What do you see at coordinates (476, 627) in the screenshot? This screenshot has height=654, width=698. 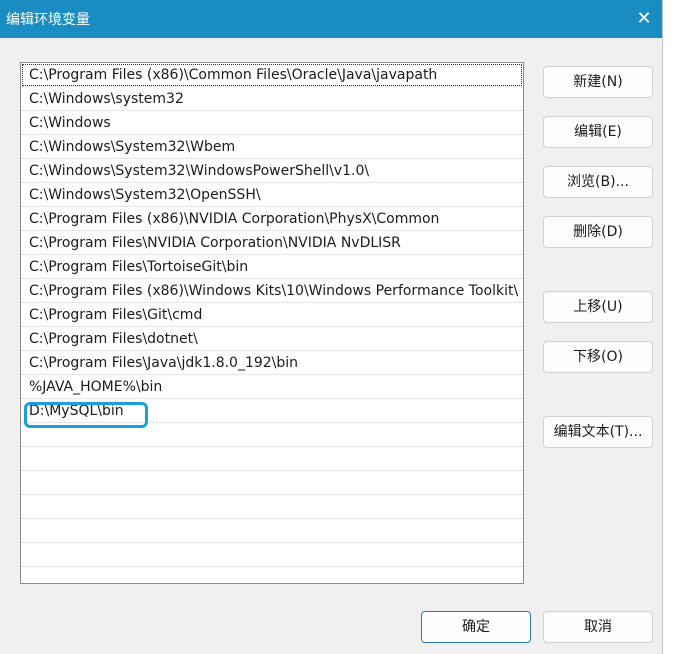 I see `ok-button: 确定` at bounding box center [476, 627].